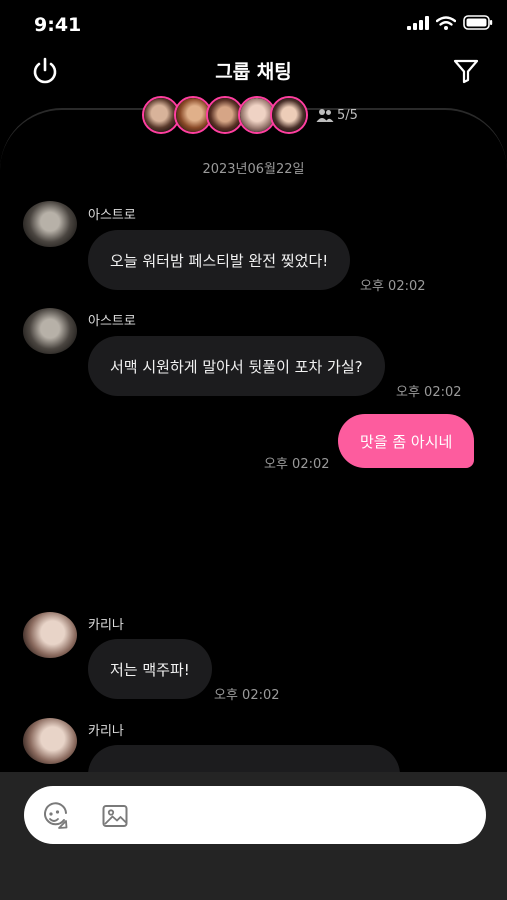 This screenshot has width=507, height=900. I want to click on people-icon, so click(325, 115).